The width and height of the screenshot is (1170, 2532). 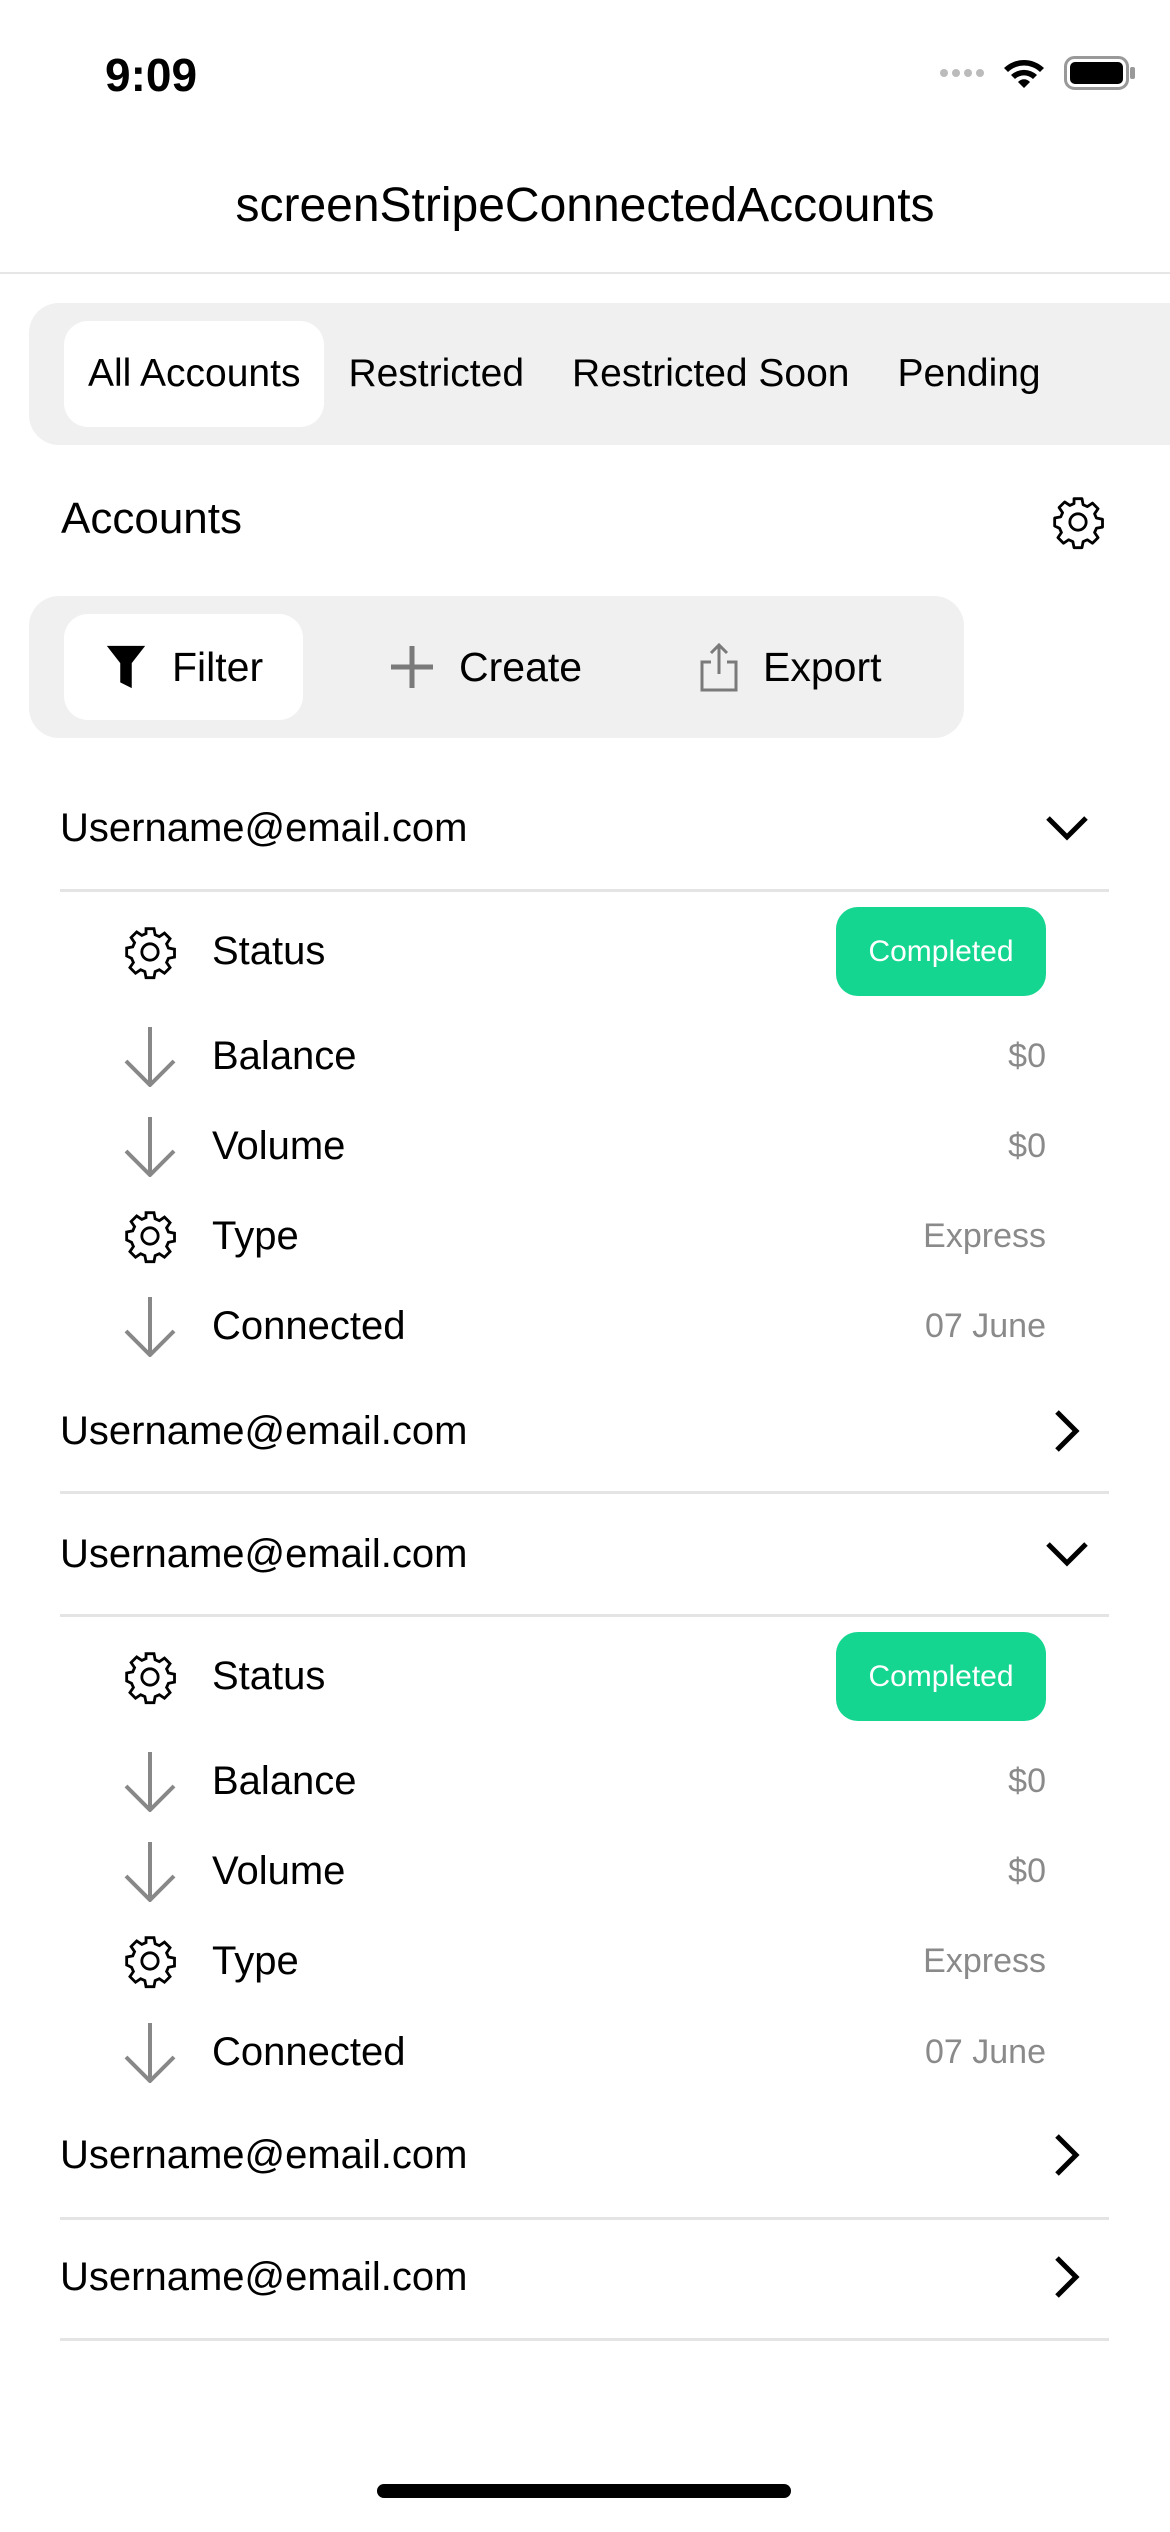 What do you see at coordinates (151, 518) in the screenshot?
I see `section-title: Accounts` at bounding box center [151, 518].